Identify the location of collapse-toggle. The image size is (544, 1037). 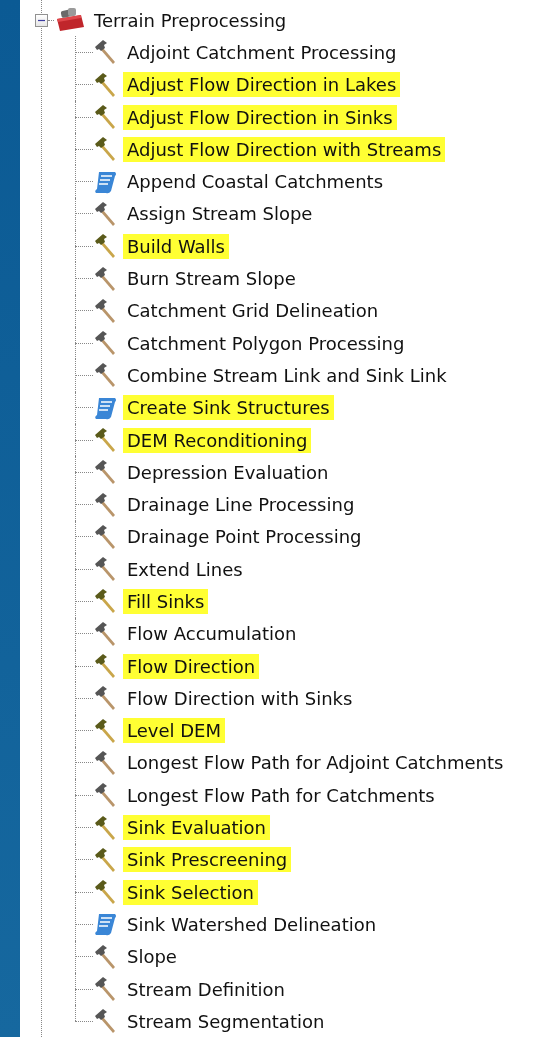
(41, 20).